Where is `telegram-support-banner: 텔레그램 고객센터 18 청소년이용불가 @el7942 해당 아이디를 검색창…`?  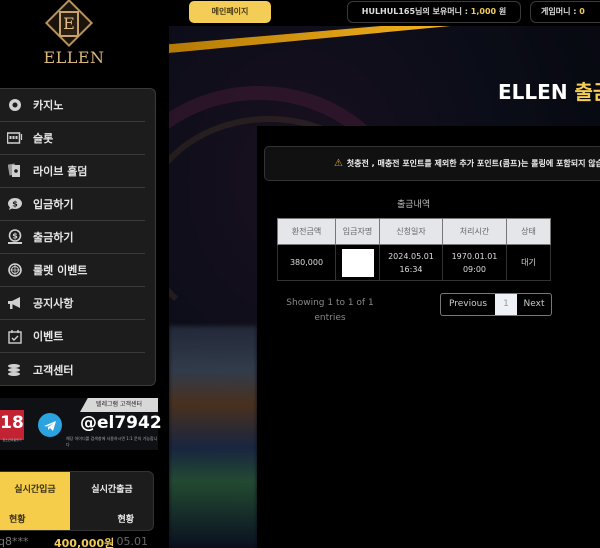
telegram-support-banner: 텔레그램 고객센터 18 청소년이용불가 @el7942 해당 아이디를 검색창… is located at coordinates (81, 424).